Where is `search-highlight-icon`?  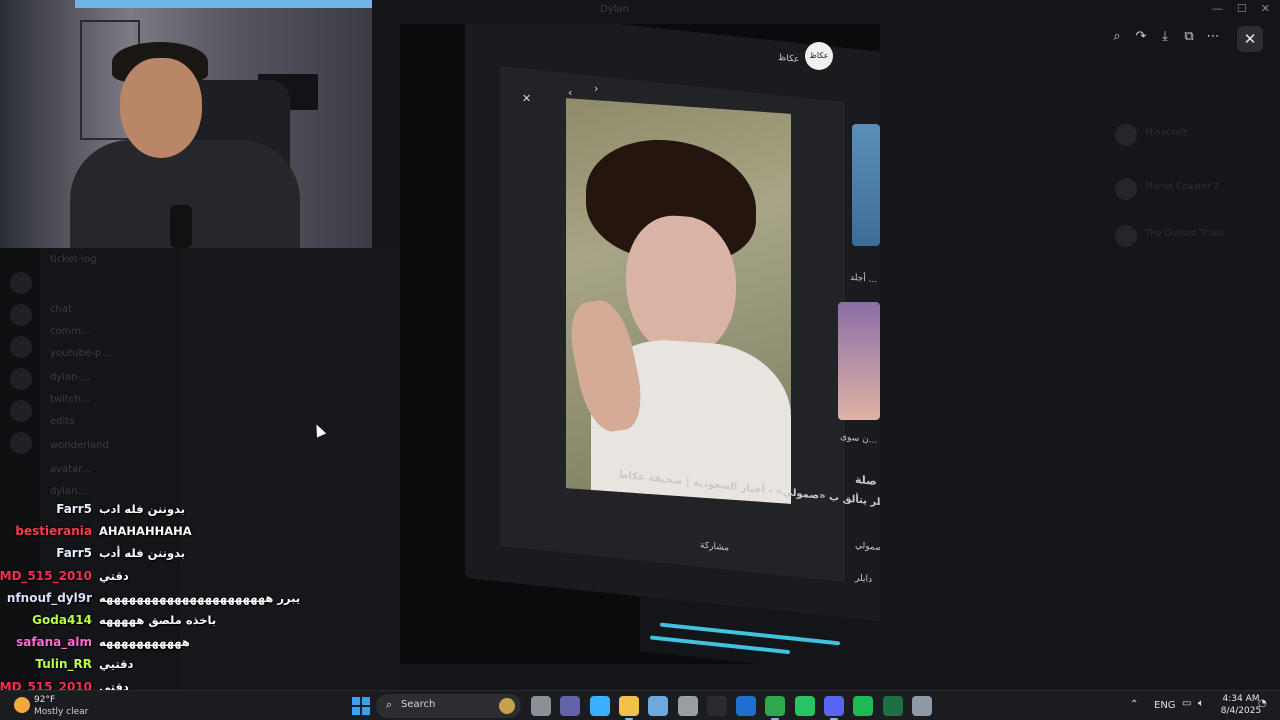
search-highlight-icon is located at coordinates (507, 706).